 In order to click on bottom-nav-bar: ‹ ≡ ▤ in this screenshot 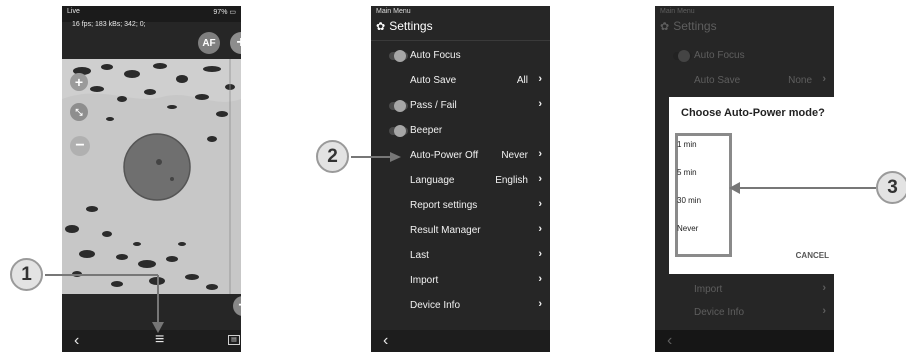, I will do `click(151, 341)`.